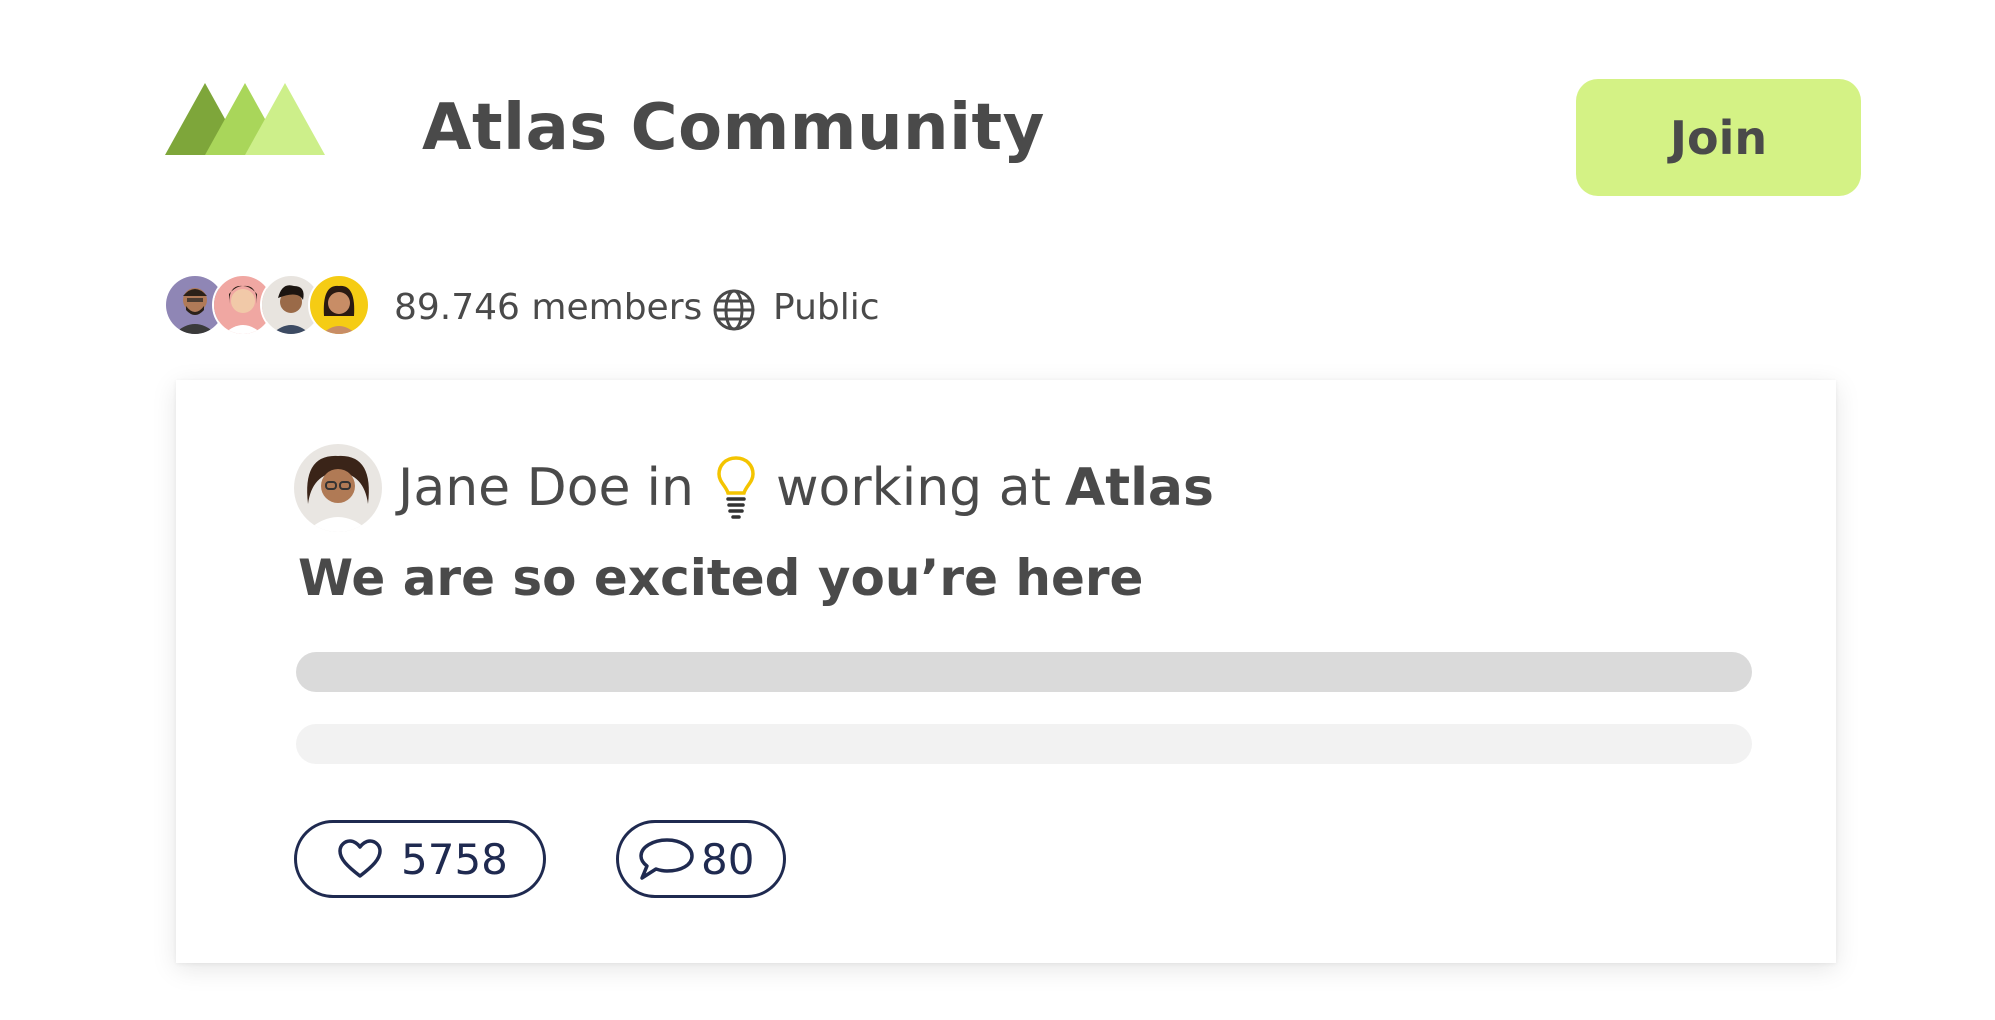 This screenshot has width=1995, height=1020. What do you see at coordinates (1718, 137) in the screenshot?
I see `join-button: Join` at bounding box center [1718, 137].